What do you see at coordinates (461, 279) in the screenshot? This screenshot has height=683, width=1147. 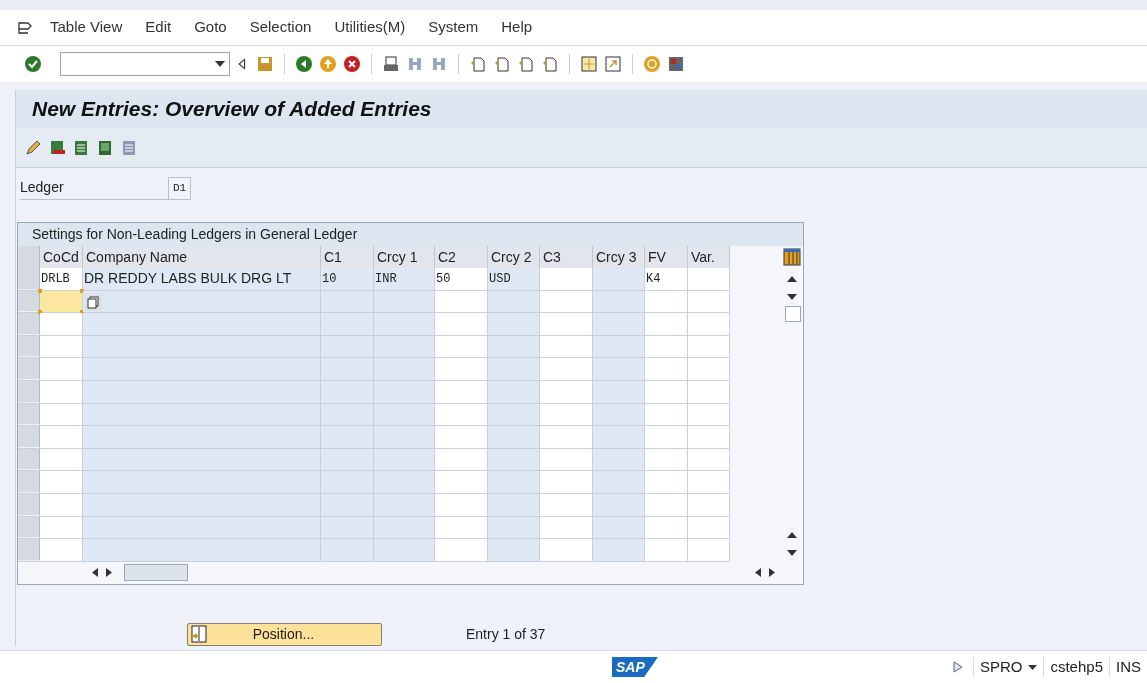 I see `table-cell: 50` at bounding box center [461, 279].